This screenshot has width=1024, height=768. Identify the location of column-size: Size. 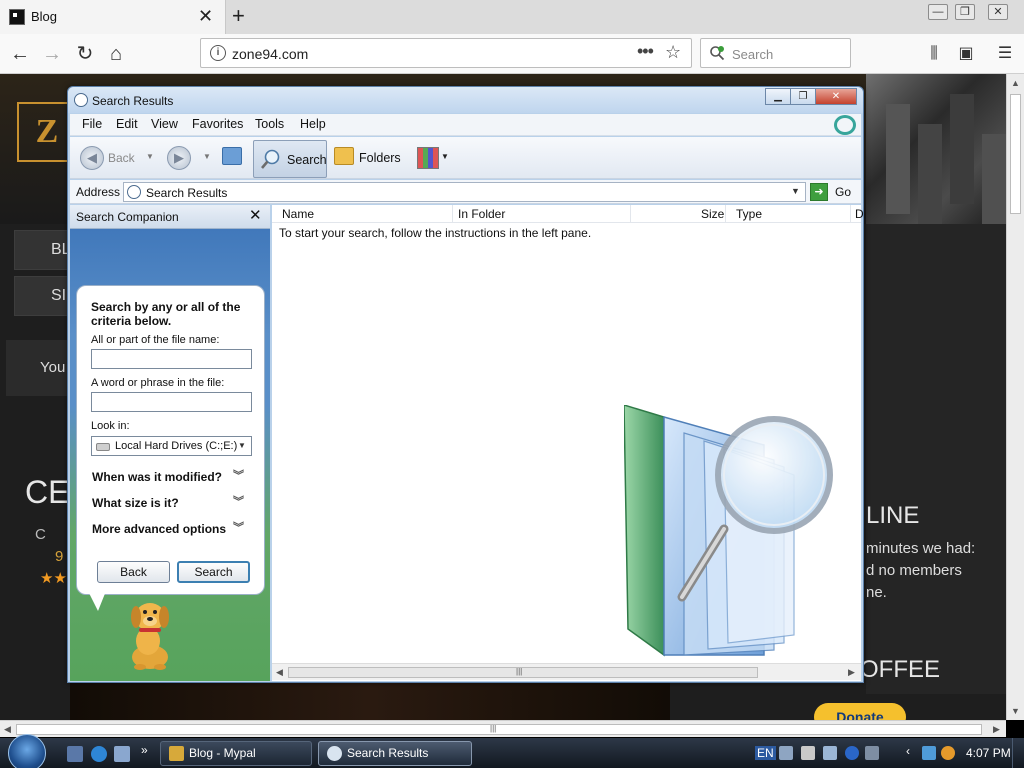
(712, 214).